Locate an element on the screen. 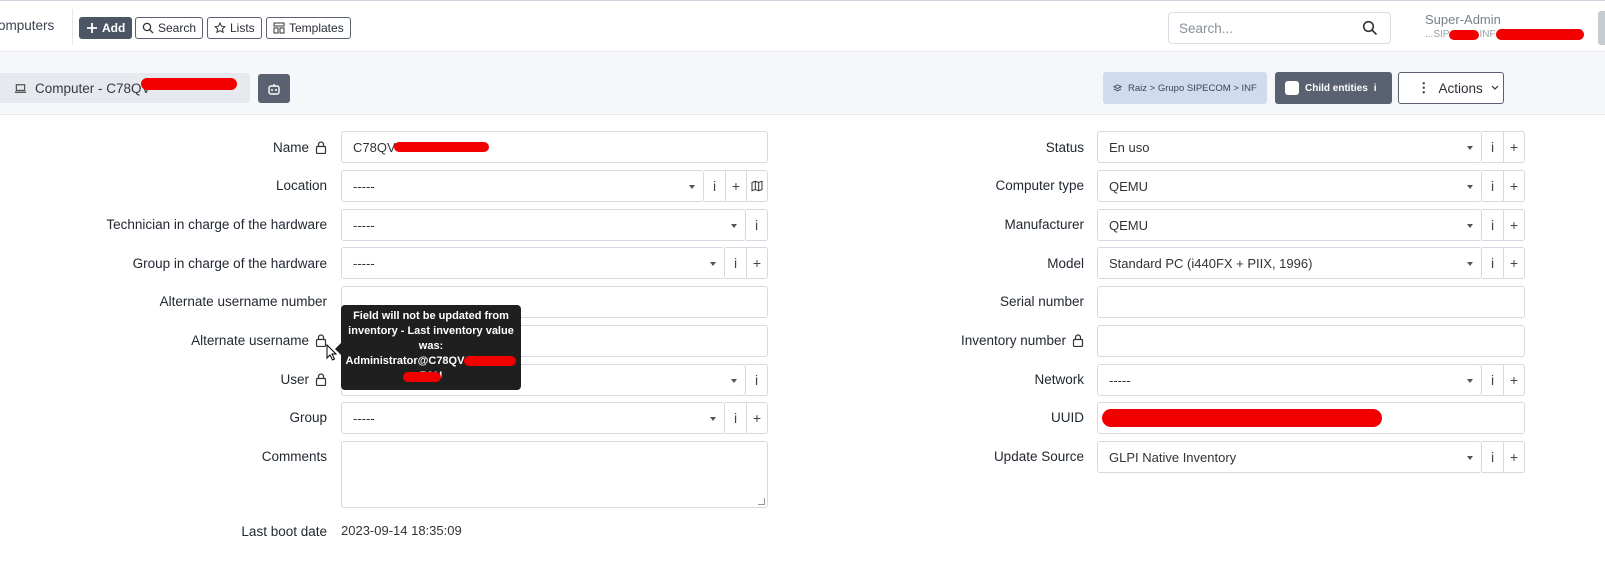  group-info-button: i is located at coordinates (736, 418).